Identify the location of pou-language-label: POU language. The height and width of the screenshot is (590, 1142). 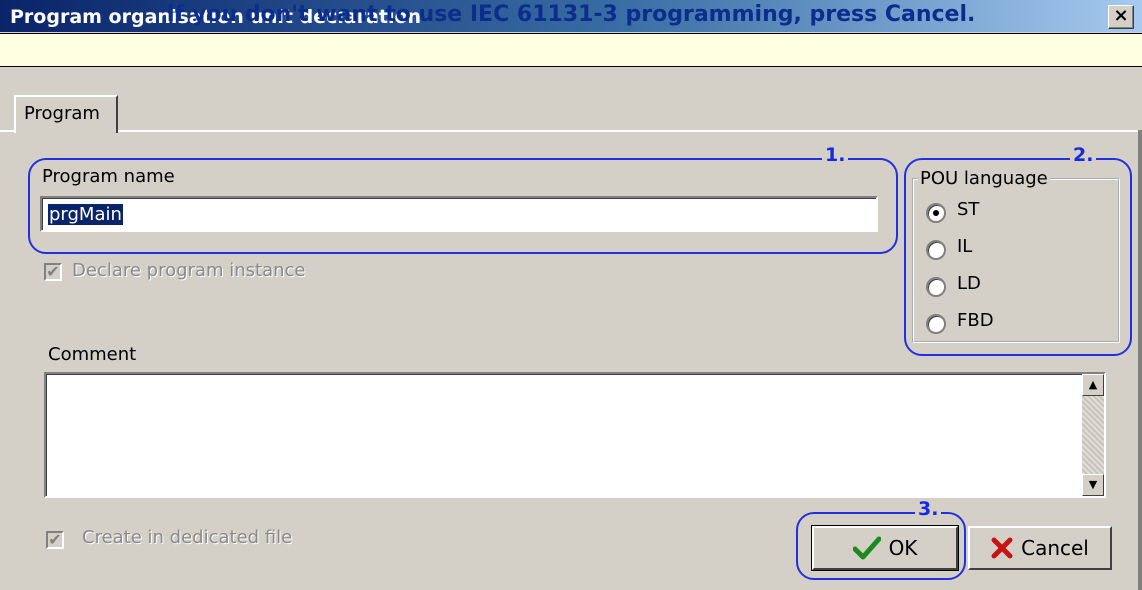
(984, 178).